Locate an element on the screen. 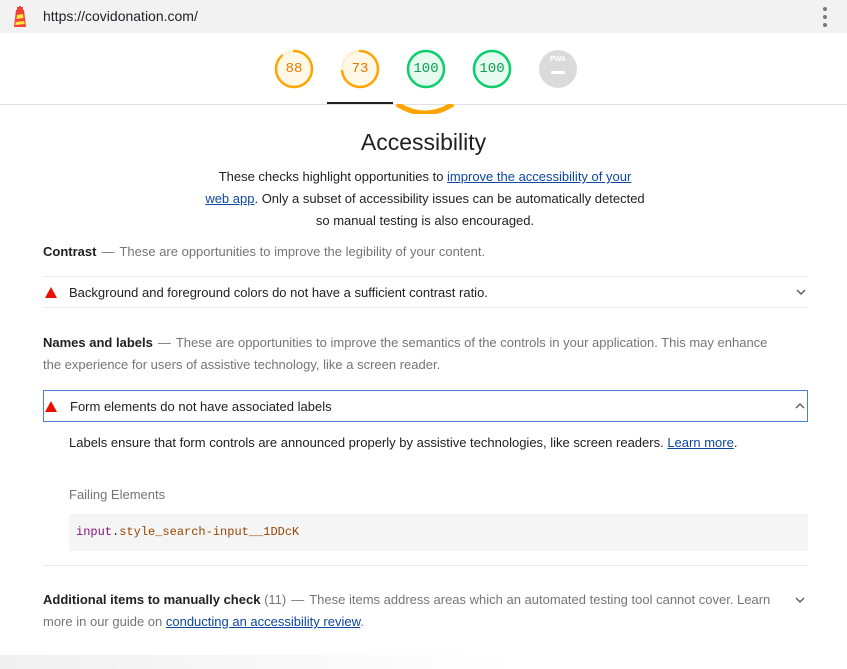  gauge-best-practices: 100 is located at coordinates (426, 69).